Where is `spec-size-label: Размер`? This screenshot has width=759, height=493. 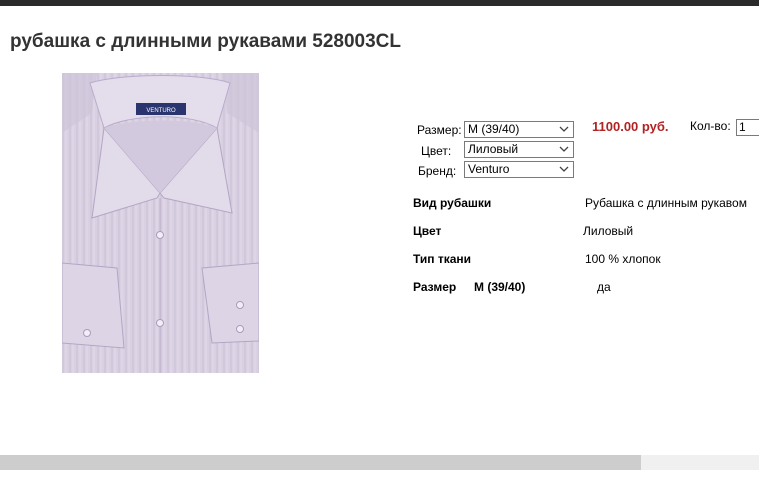
spec-size-label: Размер is located at coordinates (435, 287).